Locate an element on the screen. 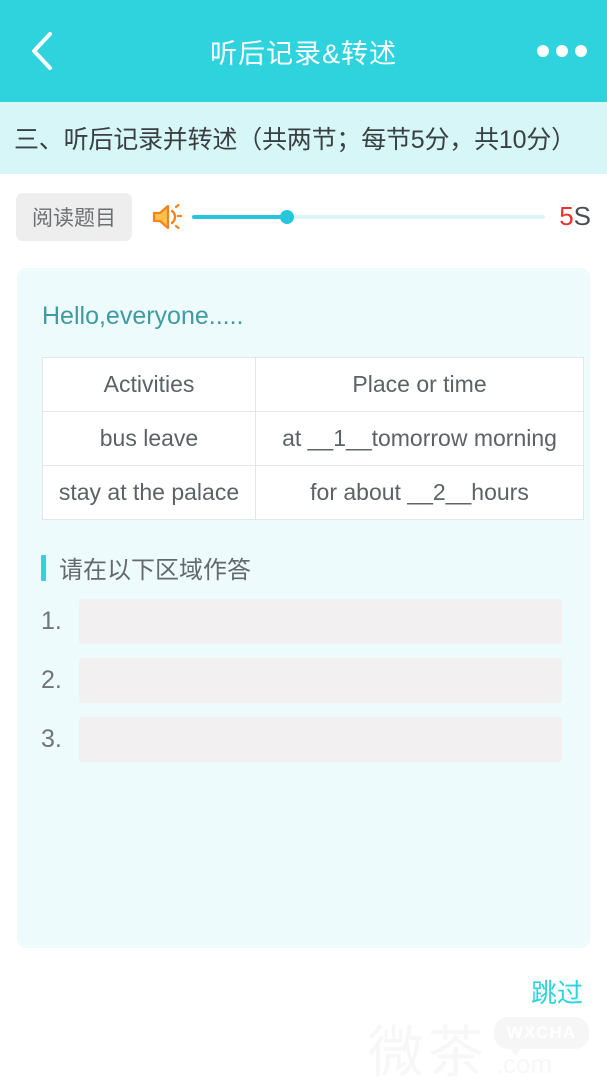 Image resolution: width=607 pixels, height=1080 pixels. back-button is located at coordinates (42, 51).